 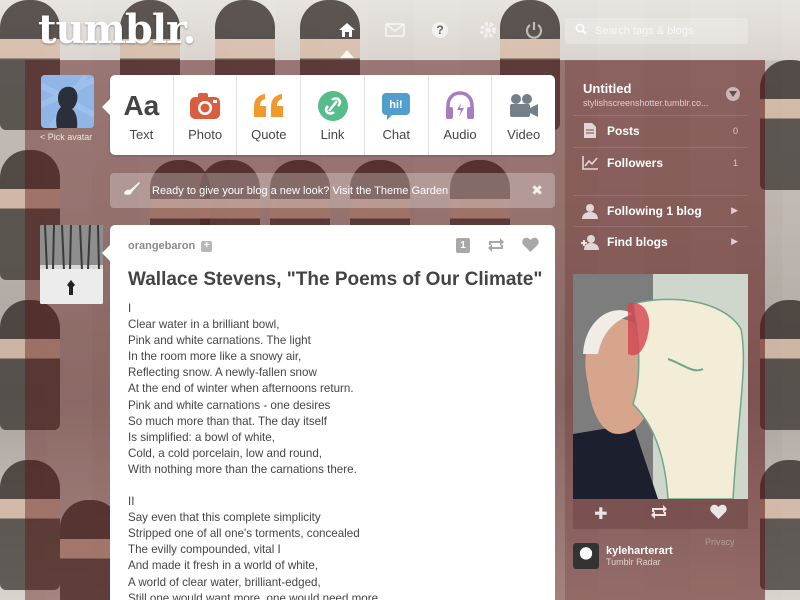 I want to click on search-input, so click(x=670, y=31).